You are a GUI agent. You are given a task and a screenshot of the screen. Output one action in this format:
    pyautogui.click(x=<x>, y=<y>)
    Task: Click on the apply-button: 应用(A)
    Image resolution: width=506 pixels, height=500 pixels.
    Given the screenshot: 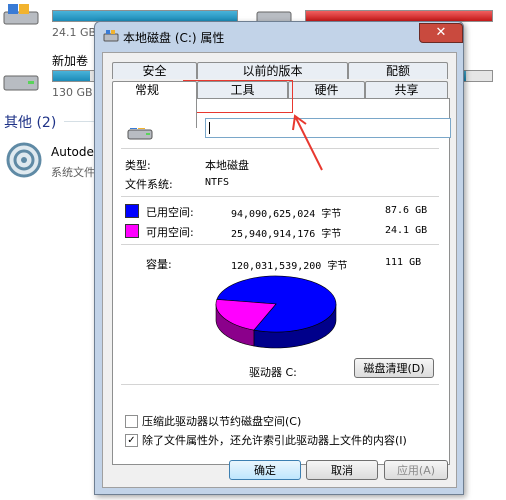 What is the action you would take?
    pyautogui.click(x=416, y=470)
    